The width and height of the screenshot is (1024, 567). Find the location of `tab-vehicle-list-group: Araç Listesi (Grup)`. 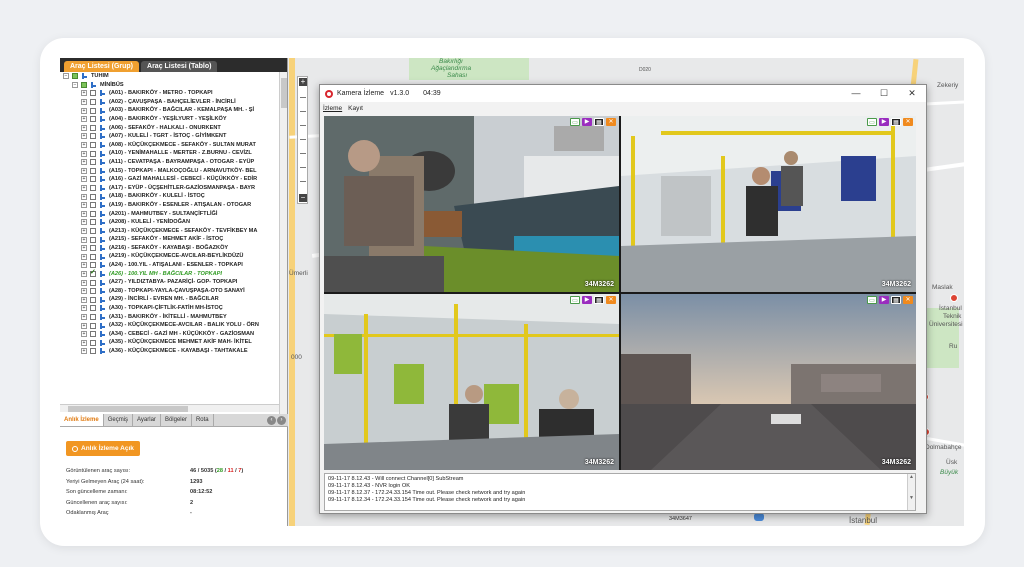

tab-vehicle-list-group: Araç Listesi (Grup) is located at coordinates (102, 66).